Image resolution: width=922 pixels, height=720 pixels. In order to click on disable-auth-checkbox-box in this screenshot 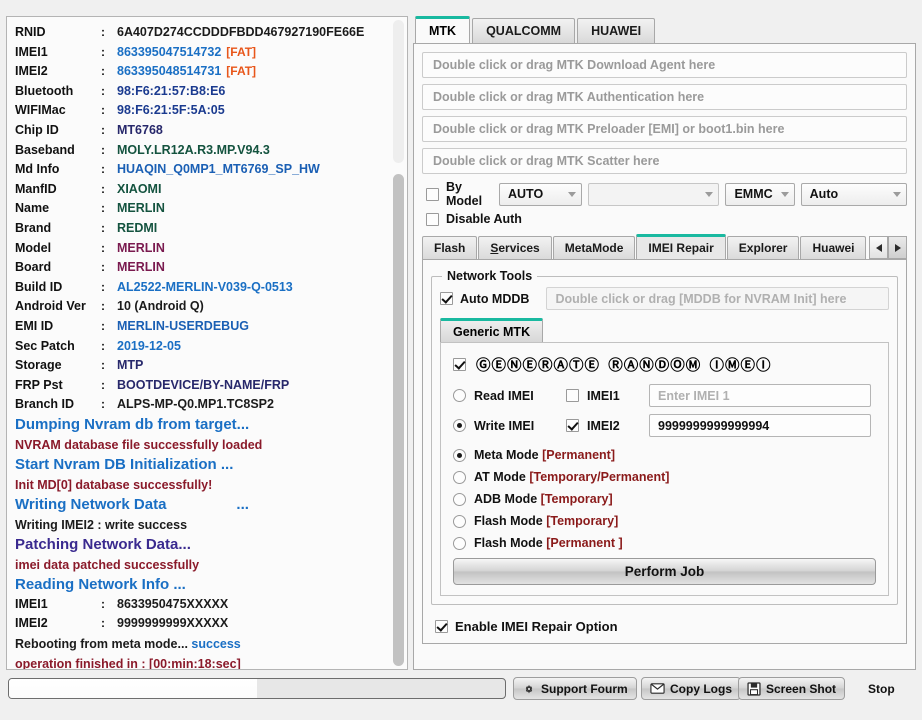, I will do `click(432, 219)`.